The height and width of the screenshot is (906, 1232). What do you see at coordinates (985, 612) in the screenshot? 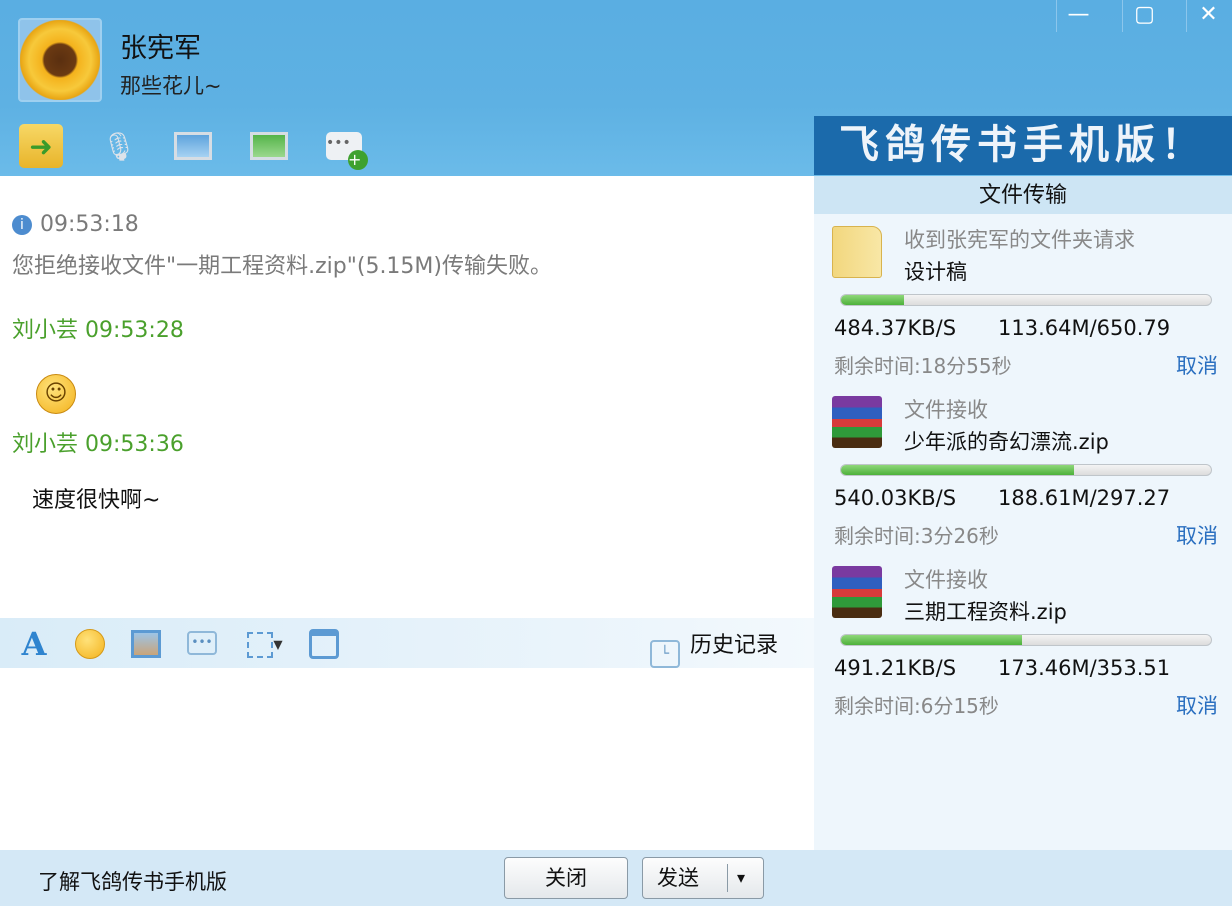
I see `file-name: 三期工程资料.zip` at bounding box center [985, 612].